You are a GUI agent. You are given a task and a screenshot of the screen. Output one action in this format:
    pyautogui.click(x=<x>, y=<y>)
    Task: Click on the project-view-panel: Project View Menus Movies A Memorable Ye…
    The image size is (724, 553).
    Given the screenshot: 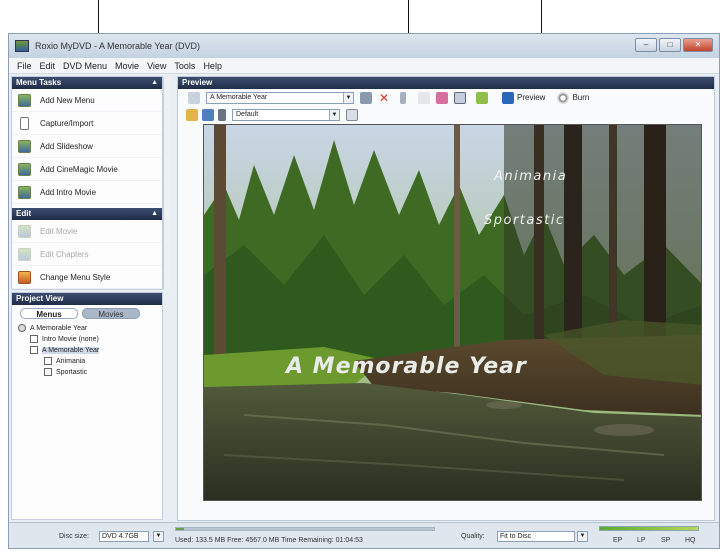 What is the action you would take?
    pyautogui.click(x=87, y=406)
    